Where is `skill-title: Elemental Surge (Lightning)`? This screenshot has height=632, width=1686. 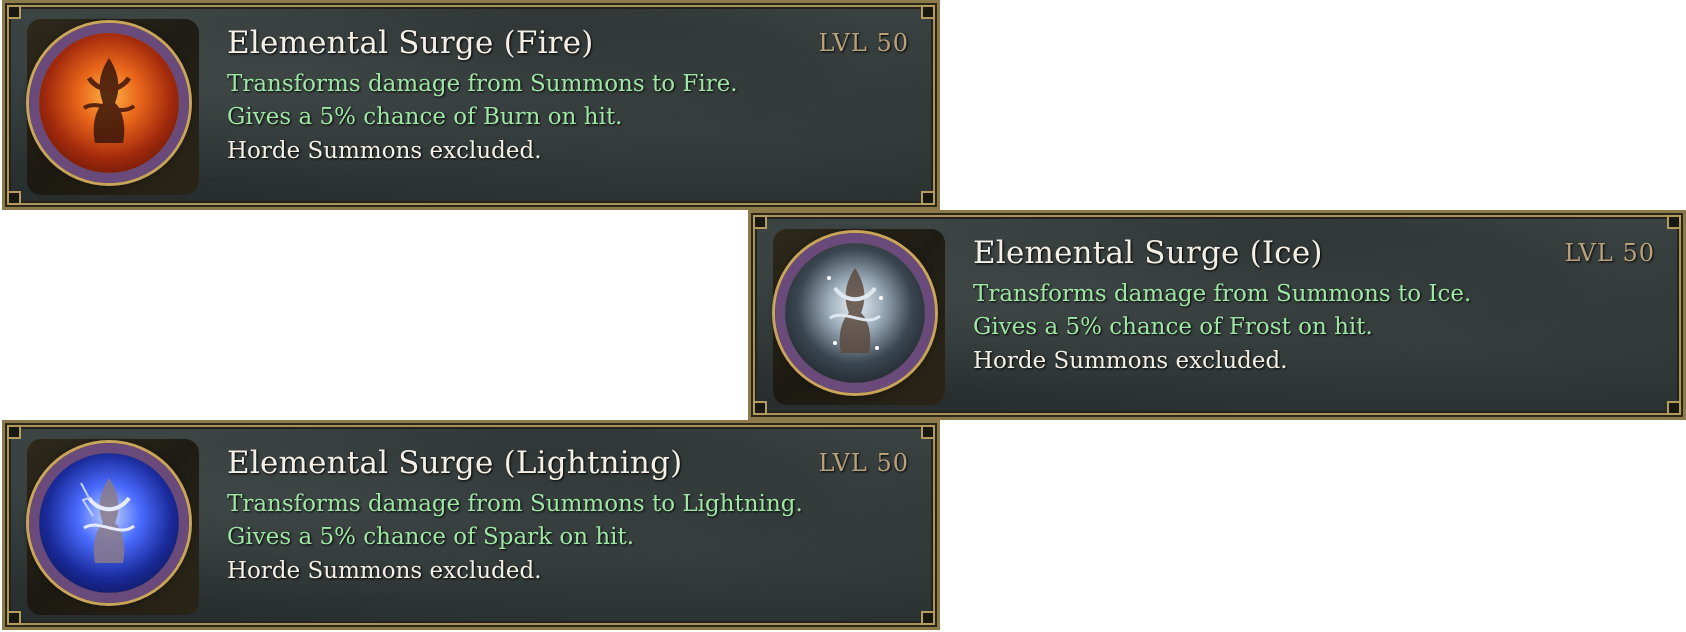 skill-title: Elemental Surge (Lightning) is located at coordinates (455, 463).